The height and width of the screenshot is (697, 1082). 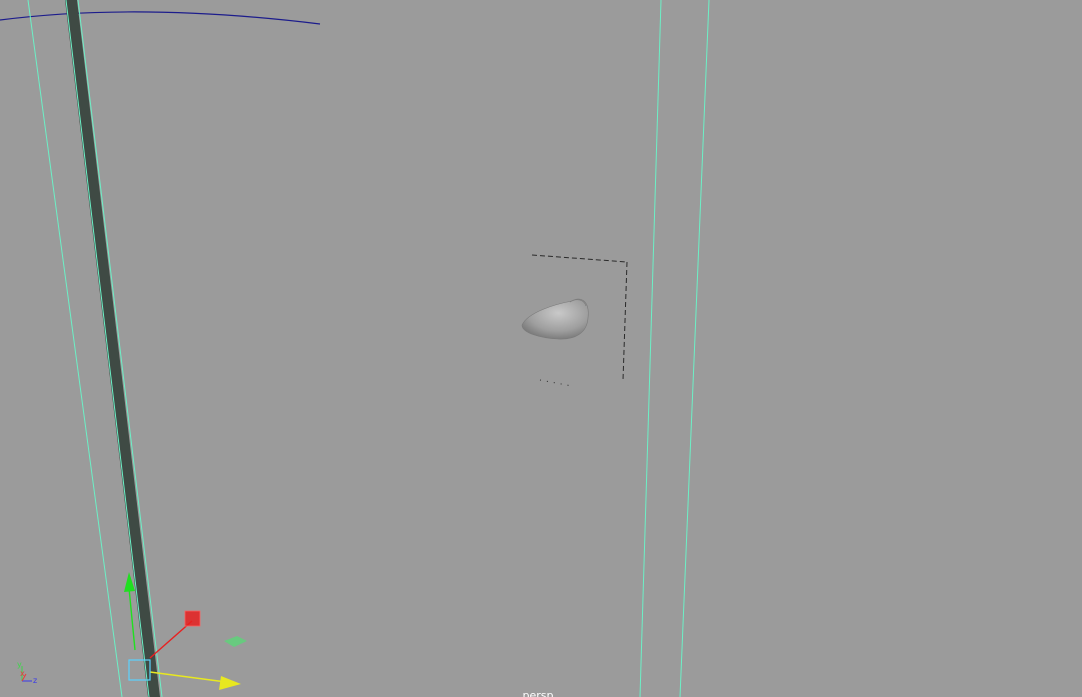 What do you see at coordinates (235, 641) in the screenshot?
I see `manipulator-plane-handle` at bounding box center [235, 641].